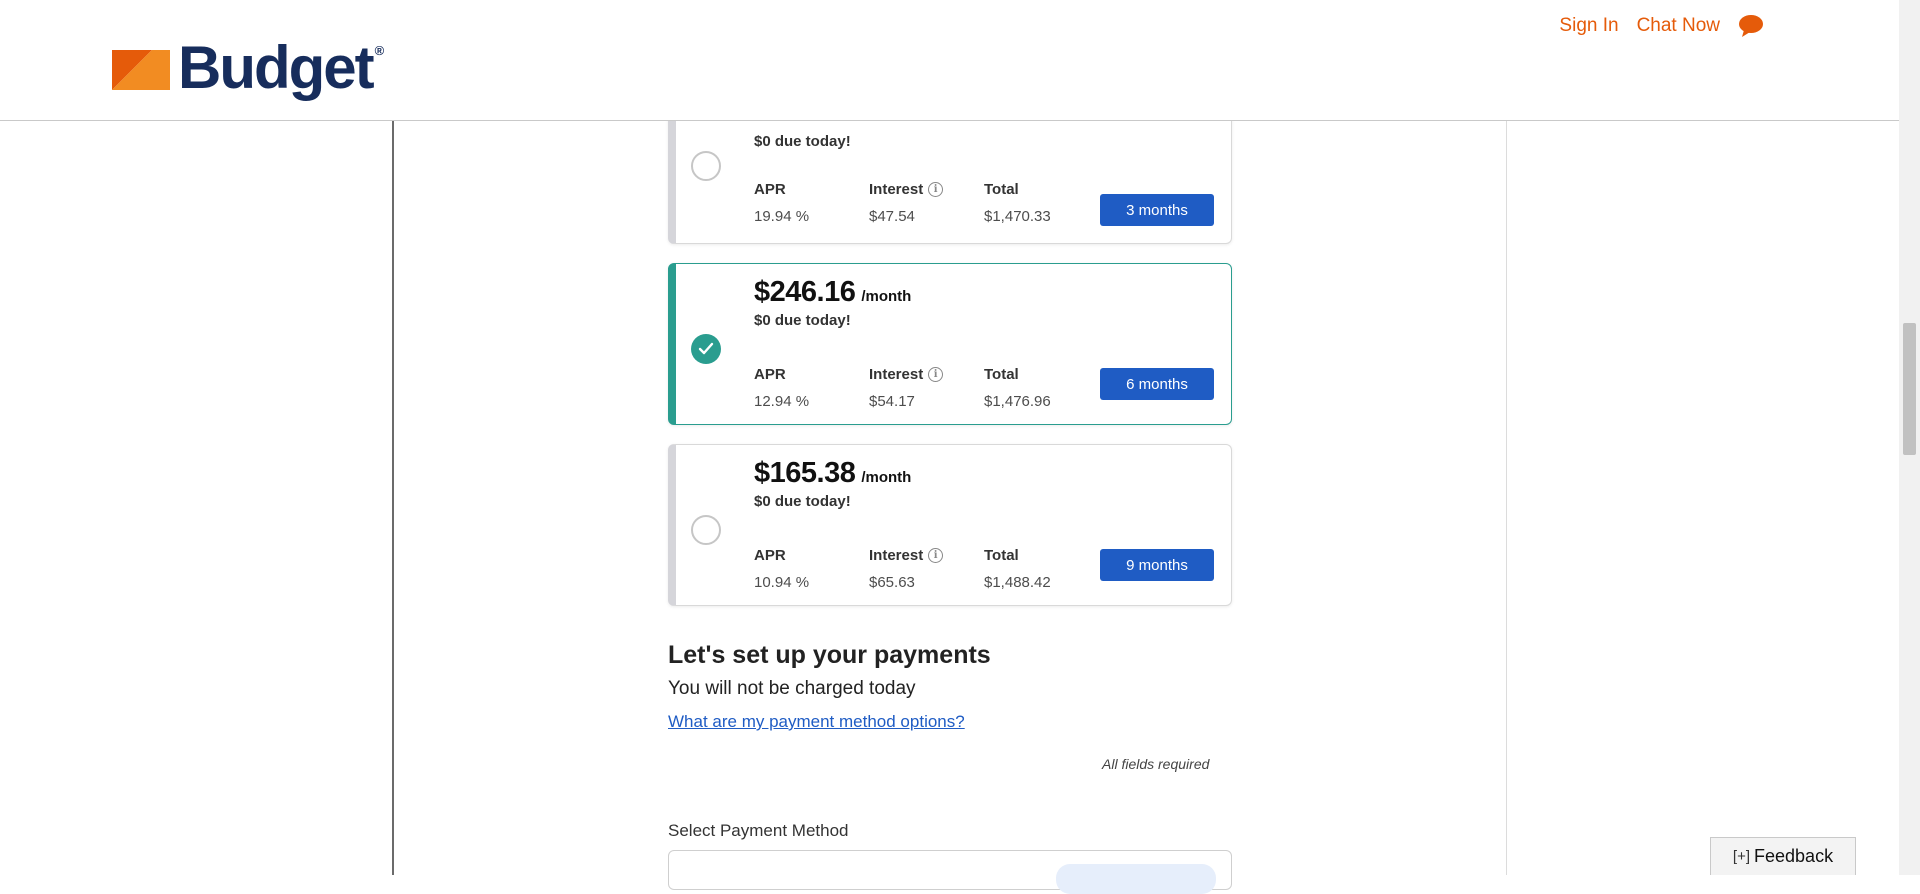 Image resolution: width=1920 pixels, height=894 pixels. I want to click on chat-now-link: Chat Now, so click(1678, 26).